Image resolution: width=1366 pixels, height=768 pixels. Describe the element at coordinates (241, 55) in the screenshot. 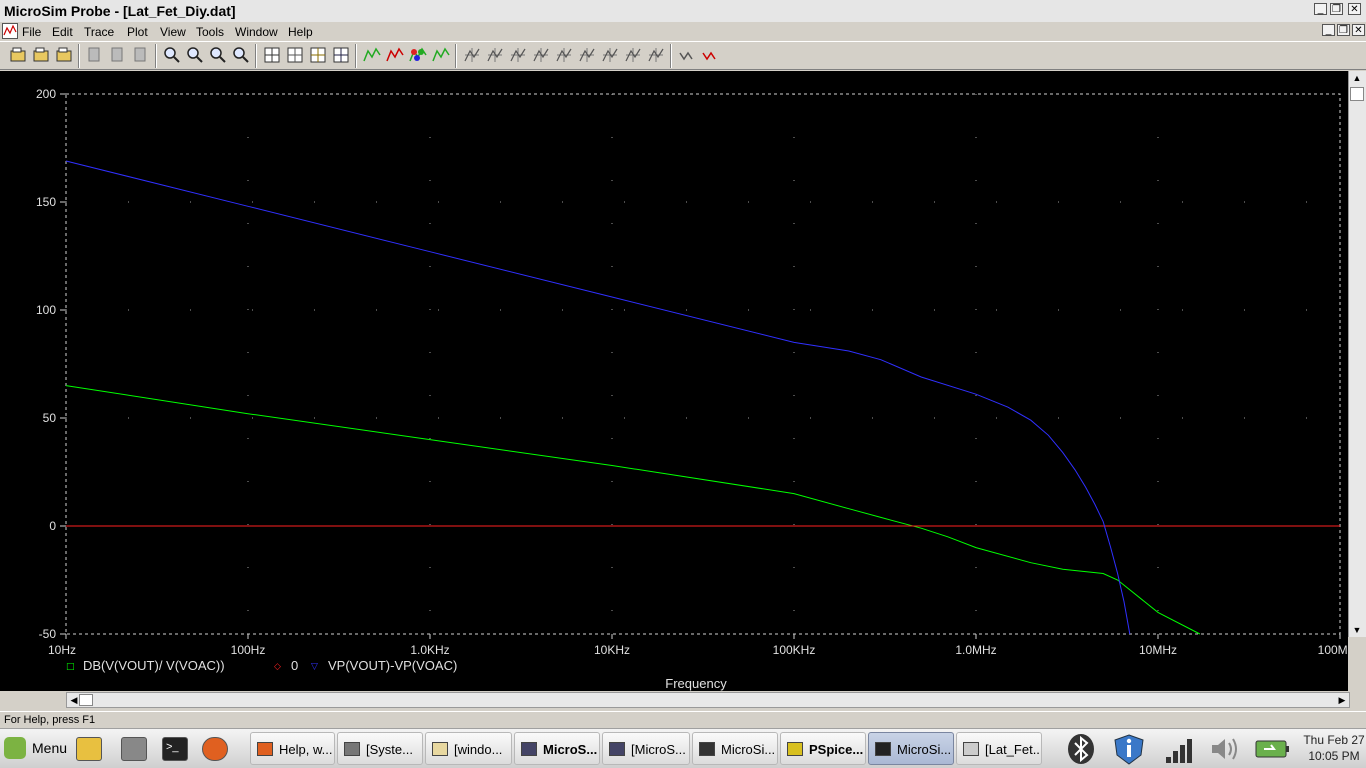

I see `zoom-fit-button` at that location.